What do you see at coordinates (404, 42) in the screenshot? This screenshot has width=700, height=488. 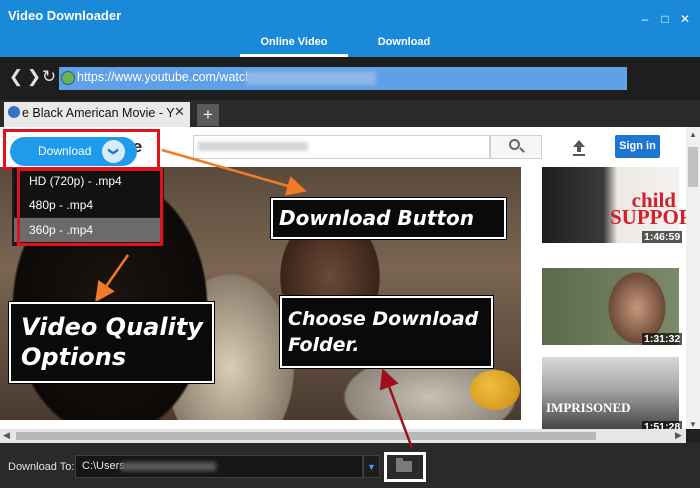 I see `tab-download: Download` at bounding box center [404, 42].